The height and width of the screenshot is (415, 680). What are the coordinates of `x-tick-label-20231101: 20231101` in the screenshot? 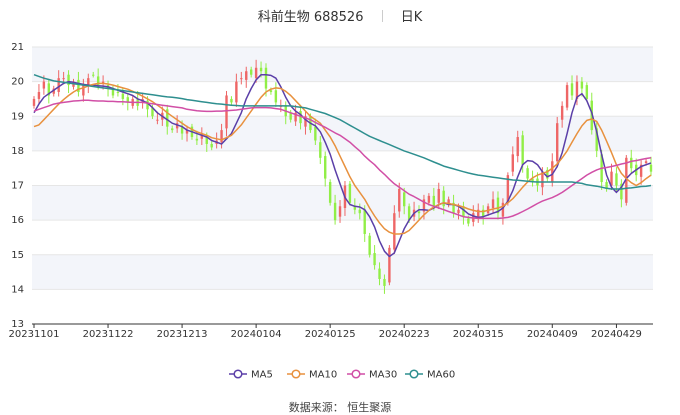 It's located at (34, 334).